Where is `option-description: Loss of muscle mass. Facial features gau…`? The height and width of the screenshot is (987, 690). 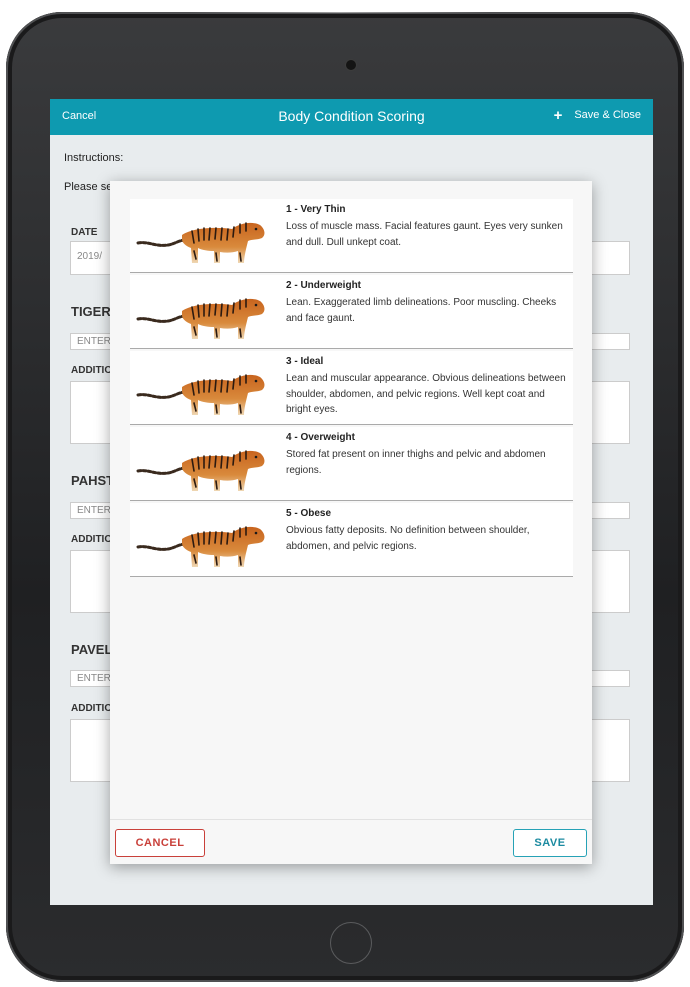
option-description: Loss of muscle mass. Facial features gau… is located at coordinates (424, 234).